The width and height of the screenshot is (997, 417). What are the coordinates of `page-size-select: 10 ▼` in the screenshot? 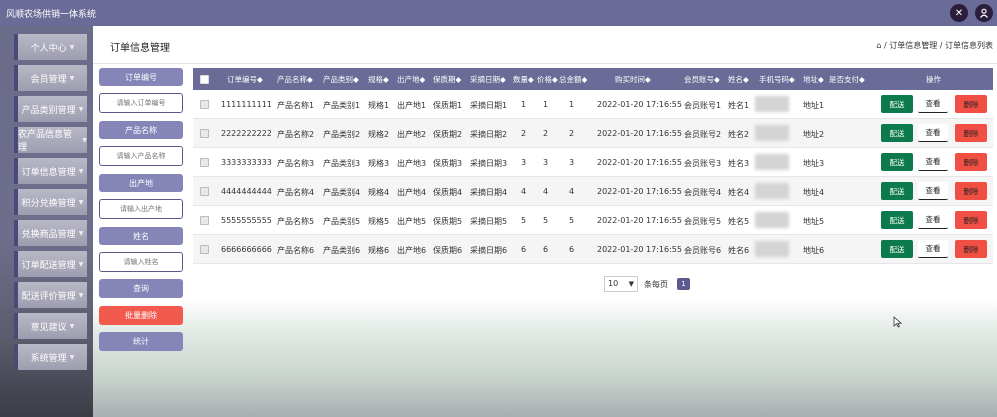 It's located at (621, 284).